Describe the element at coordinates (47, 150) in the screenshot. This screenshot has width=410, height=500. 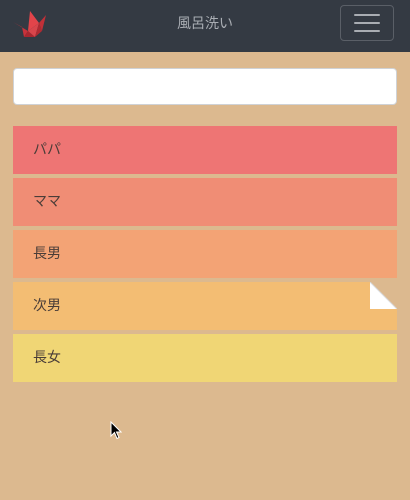
I see `list-item-label: パパ` at that location.